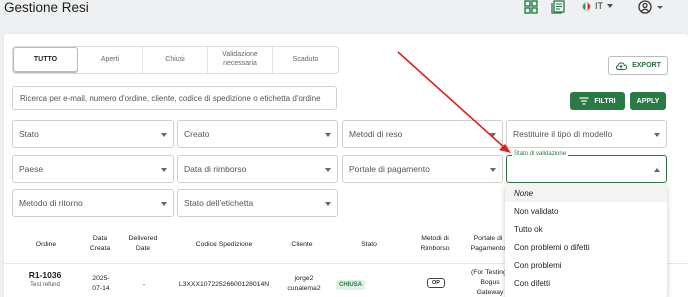 The width and height of the screenshot is (688, 297). I want to click on chevron-down-icon, so click(610, 6).